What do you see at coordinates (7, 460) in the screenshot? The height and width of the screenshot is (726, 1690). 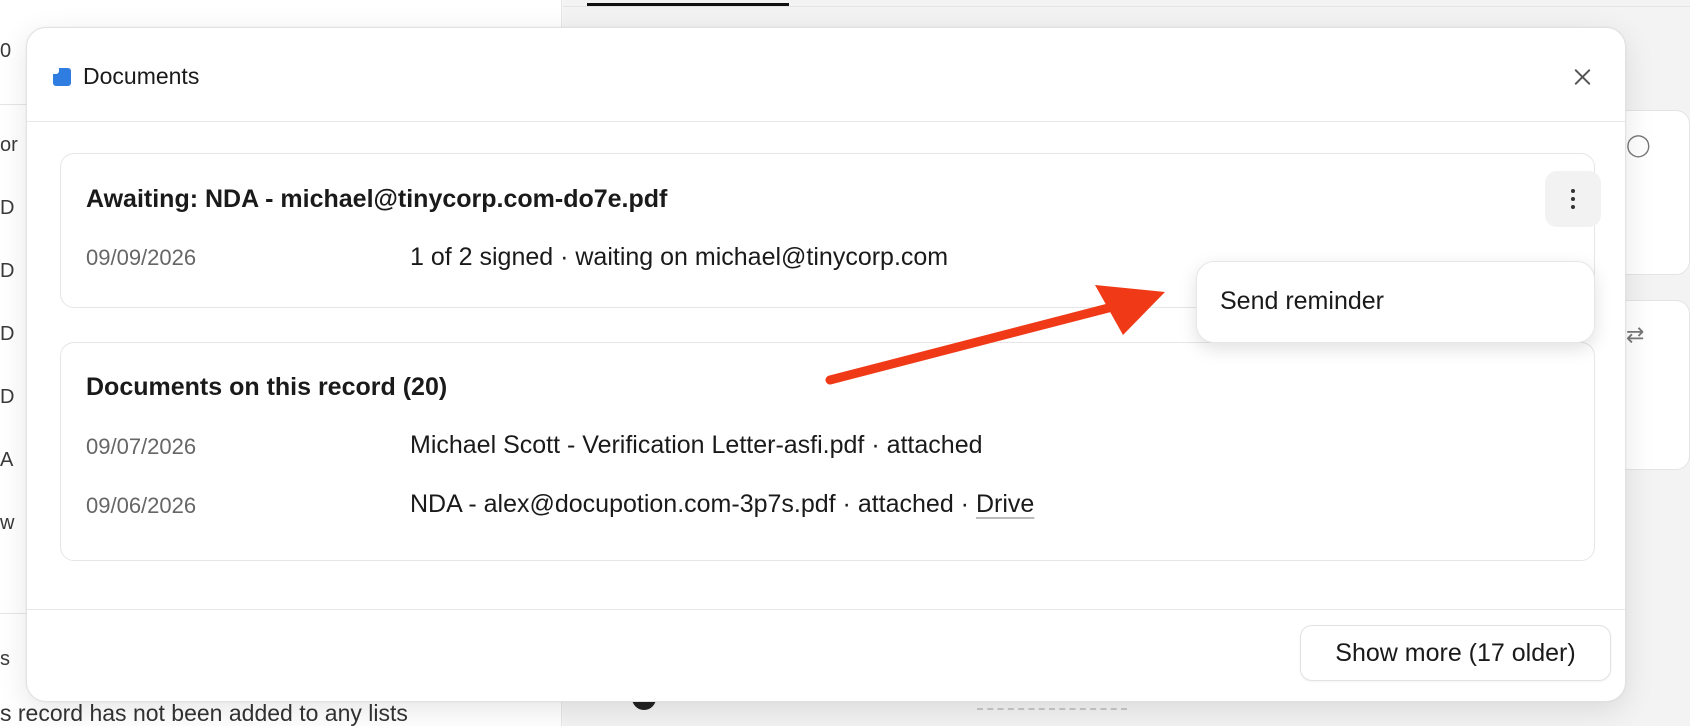 I see `bg-text-fragment: A` at bounding box center [7, 460].